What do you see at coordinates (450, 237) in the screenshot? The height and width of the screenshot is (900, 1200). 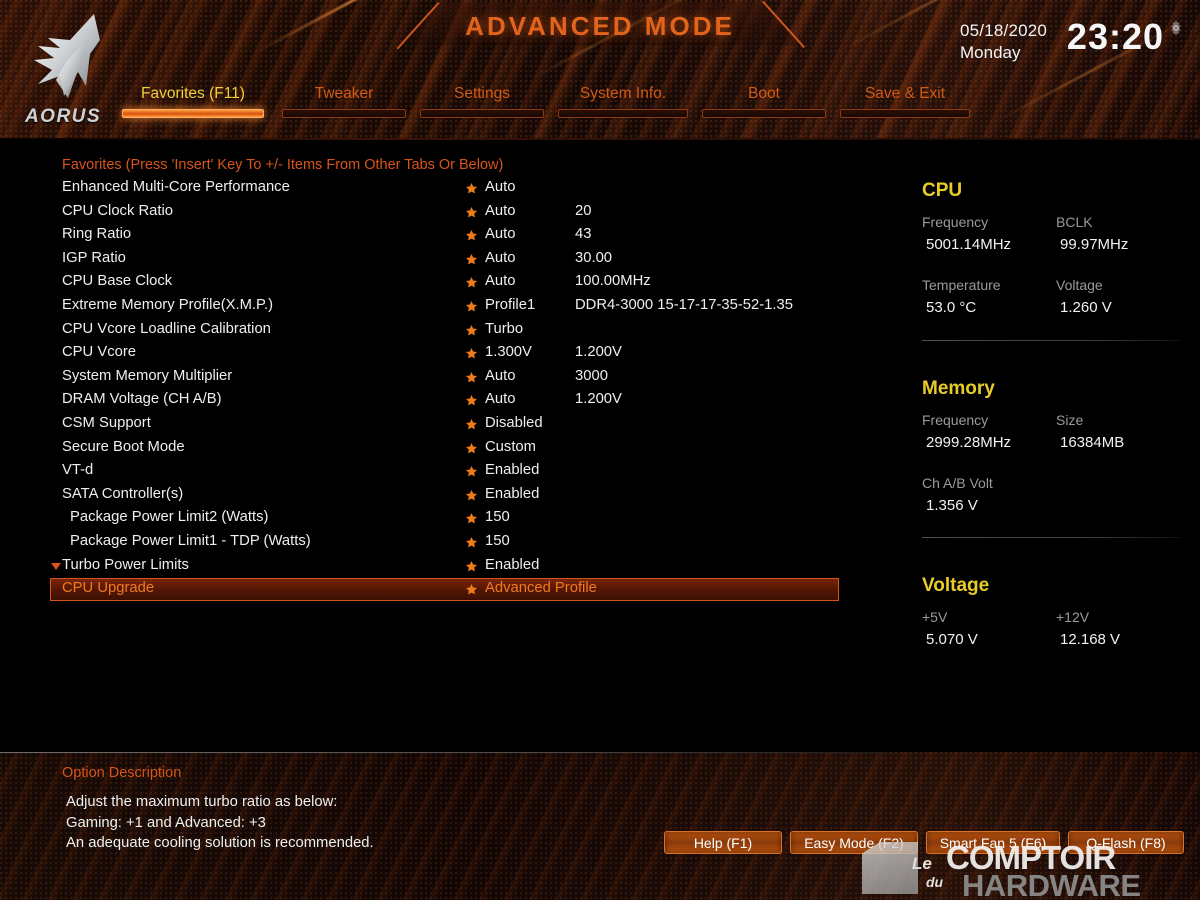 I see `settings-row: Ring Ratio Auto 43` at bounding box center [450, 237].